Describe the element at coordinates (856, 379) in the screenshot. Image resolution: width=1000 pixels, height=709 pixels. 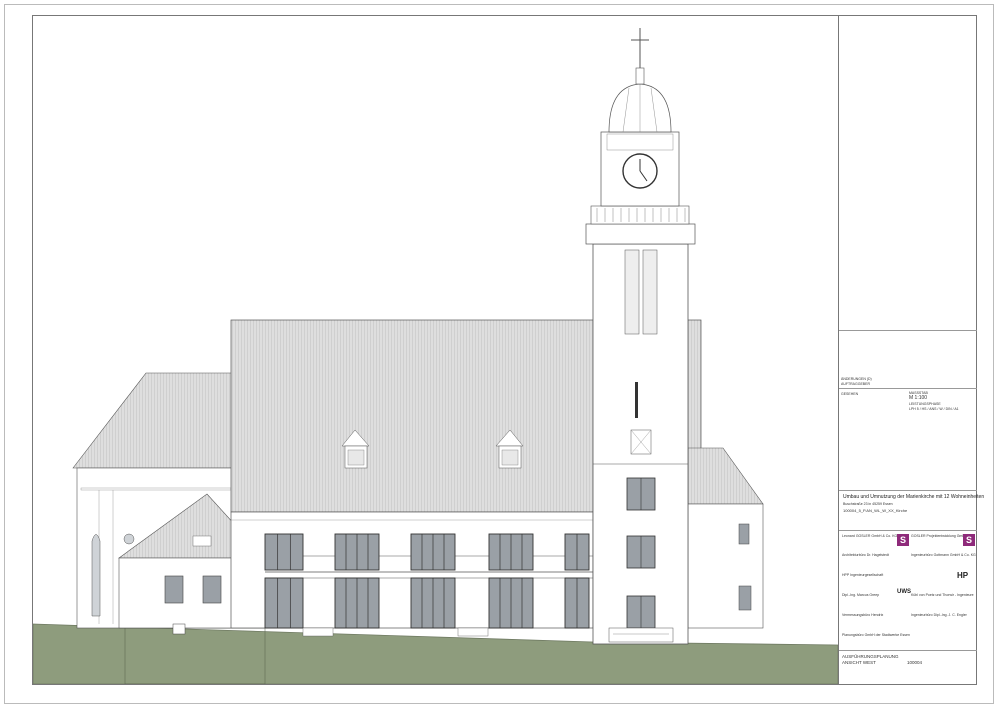
I see `revision-label: ÄNDERUNGEN (D)` at that location.